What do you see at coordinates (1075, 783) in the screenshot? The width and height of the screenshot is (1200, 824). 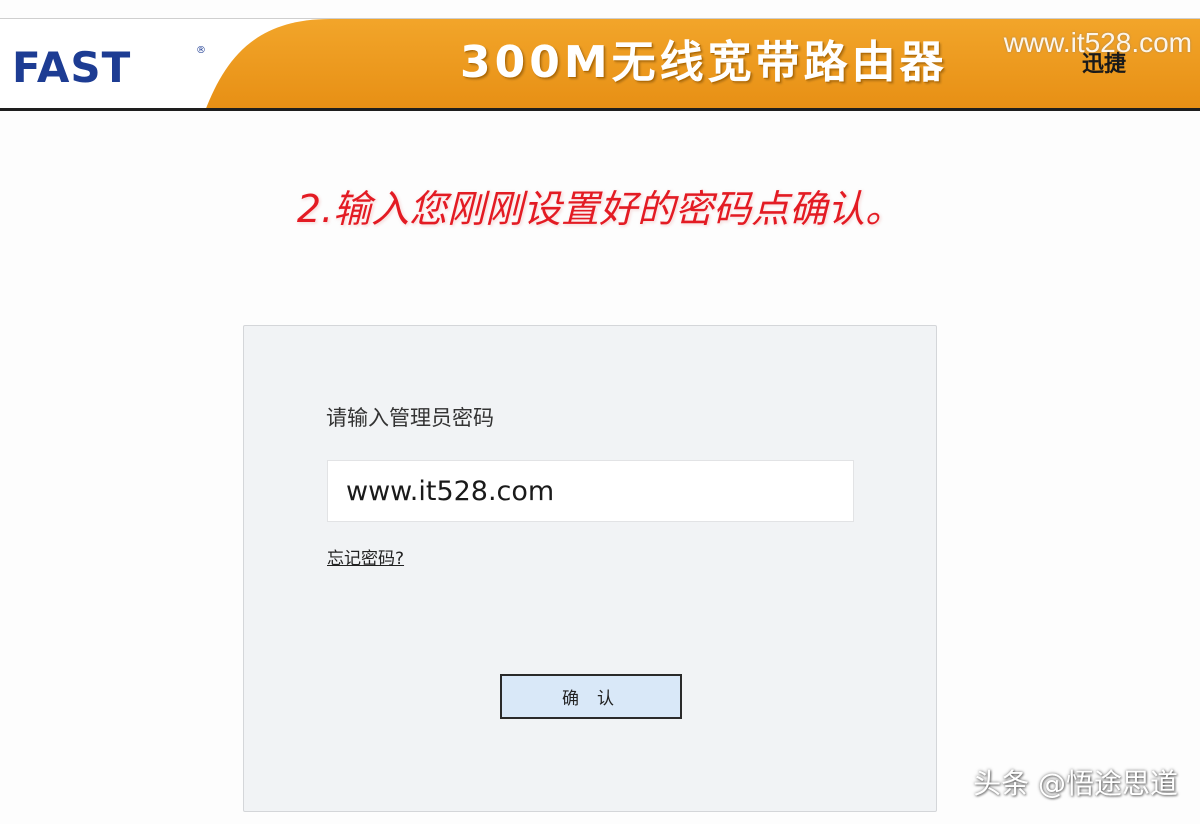 I see `bottom-watermark: 头条 @悟途思道` at bounding box center [1075, 783].